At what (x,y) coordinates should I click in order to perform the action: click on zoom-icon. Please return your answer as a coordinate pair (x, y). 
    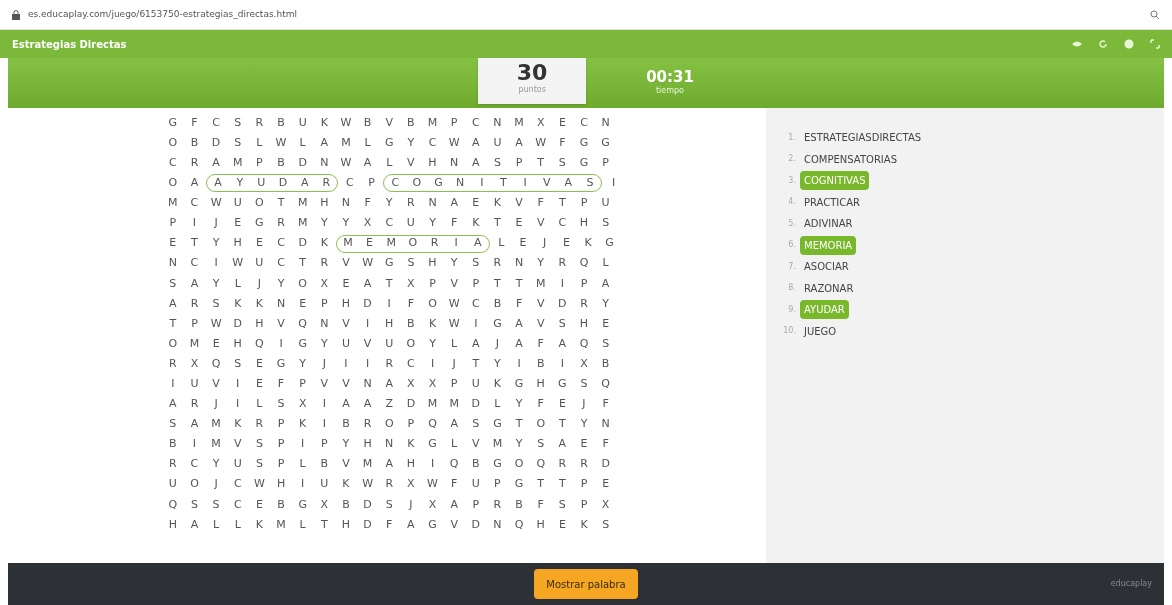
    Looking at the image, I should click on (1155, 14).